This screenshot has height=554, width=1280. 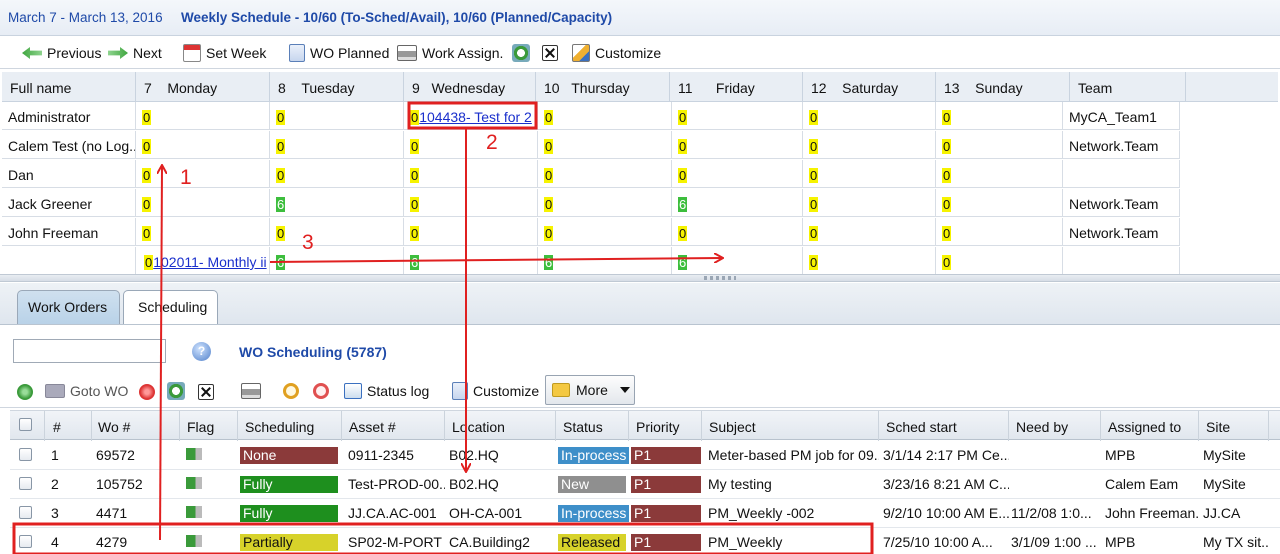 I want to click on col-thursday: 10 Thursday, so click(x=603, y=87).